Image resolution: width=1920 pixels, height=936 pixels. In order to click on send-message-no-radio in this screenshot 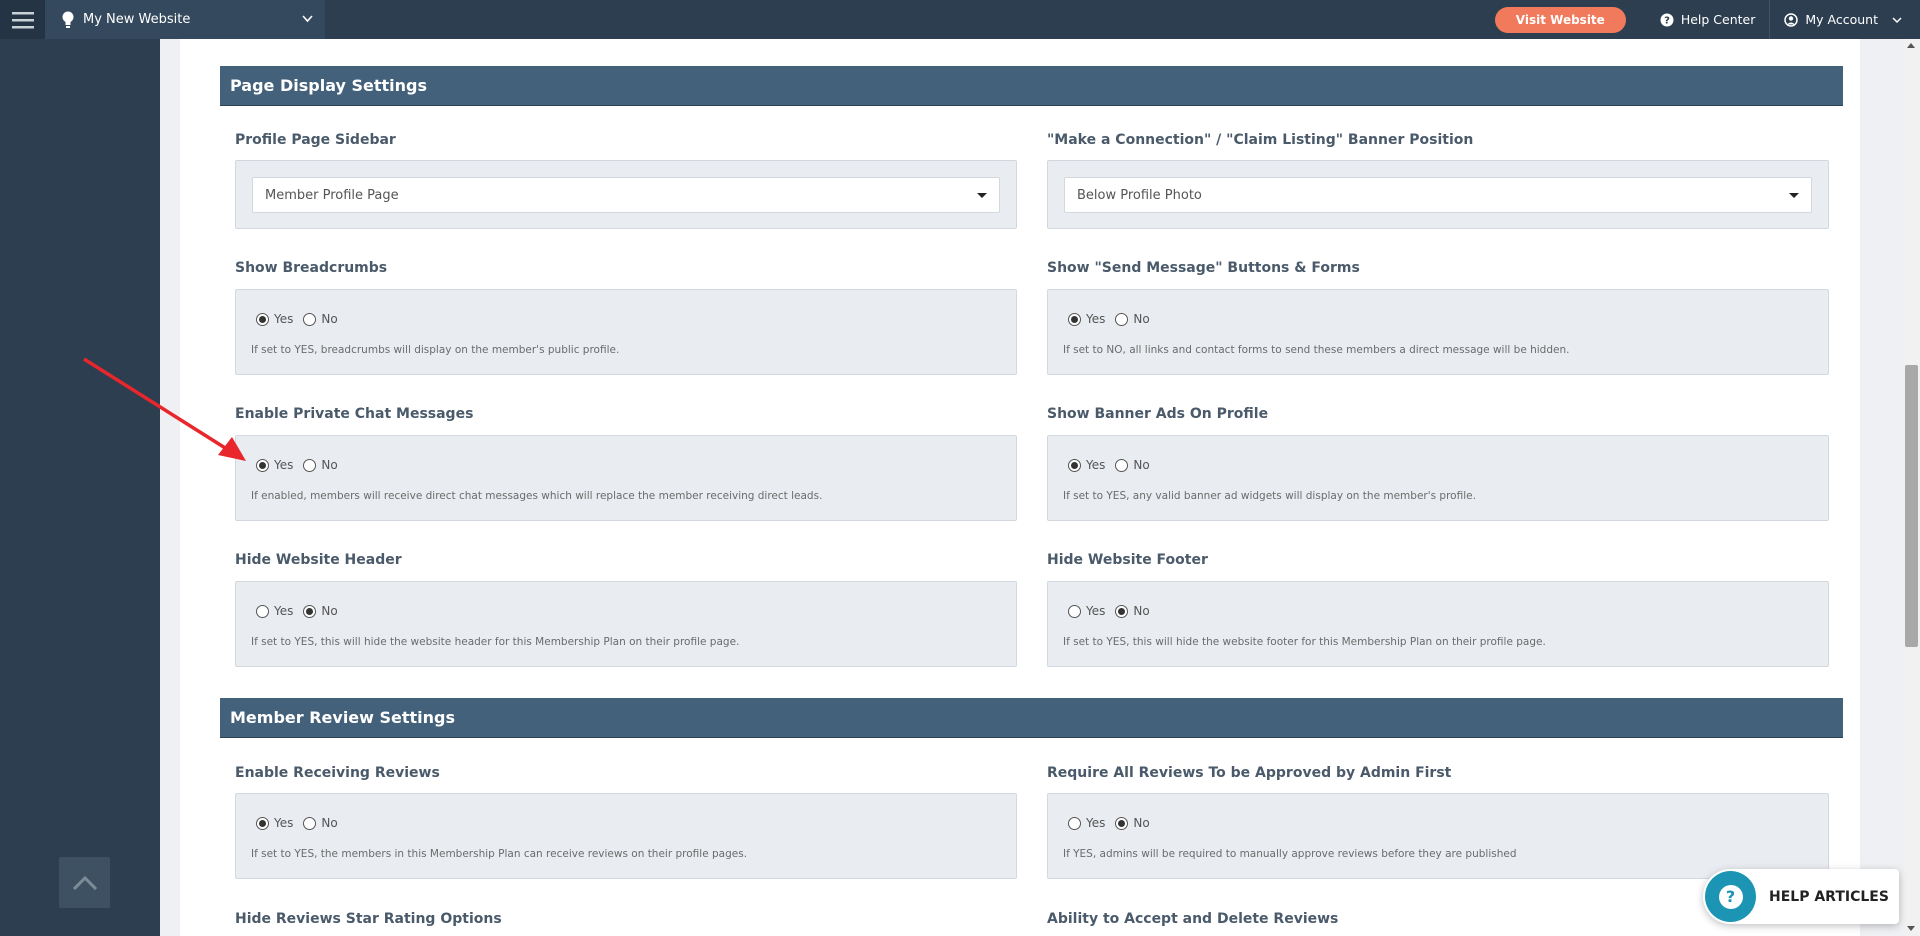, I will do `click(1122, 319)`.